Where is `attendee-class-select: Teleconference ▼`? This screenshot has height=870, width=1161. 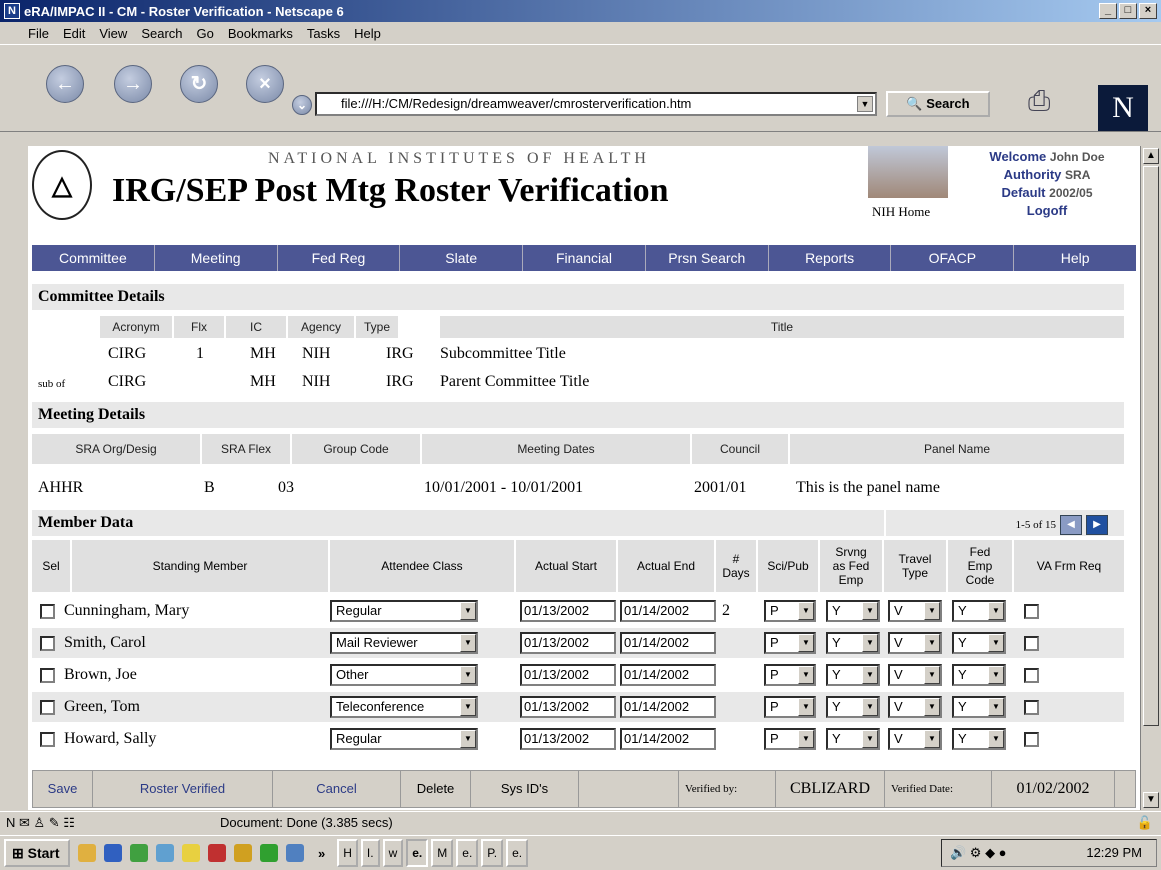 attendee-class-select: Teleconference ▼ is located at coordinates (404, 707).